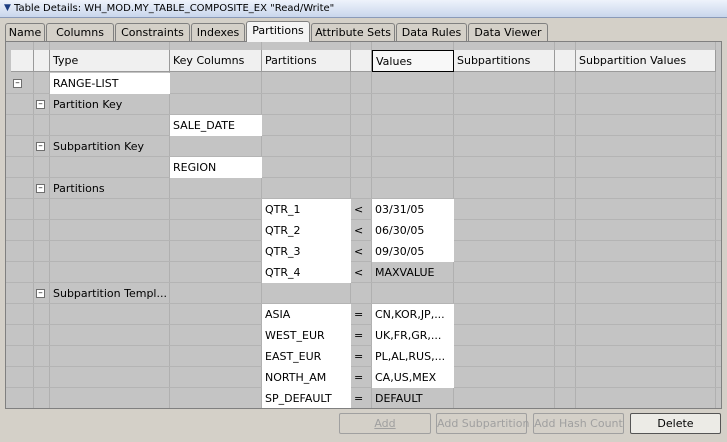 The height and width of the screenshot is (442, 727). I want to click on collapse-partition-key-icon: –, so click(40, 104).